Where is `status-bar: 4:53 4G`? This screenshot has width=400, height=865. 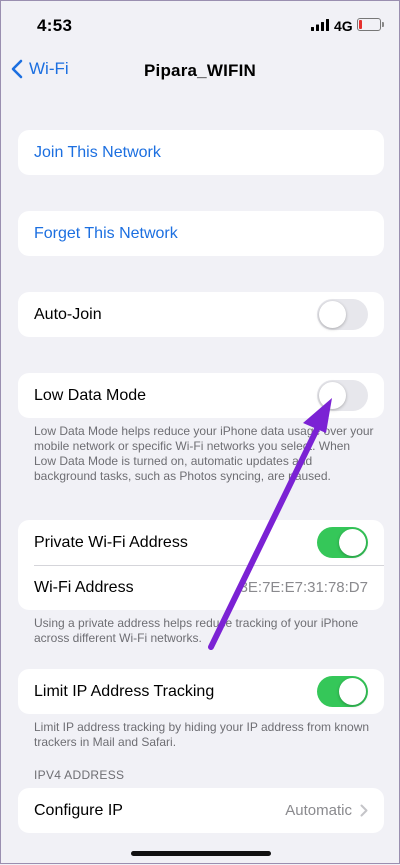
status-bar: 4:53 4G is located at coordinates (200, 27).